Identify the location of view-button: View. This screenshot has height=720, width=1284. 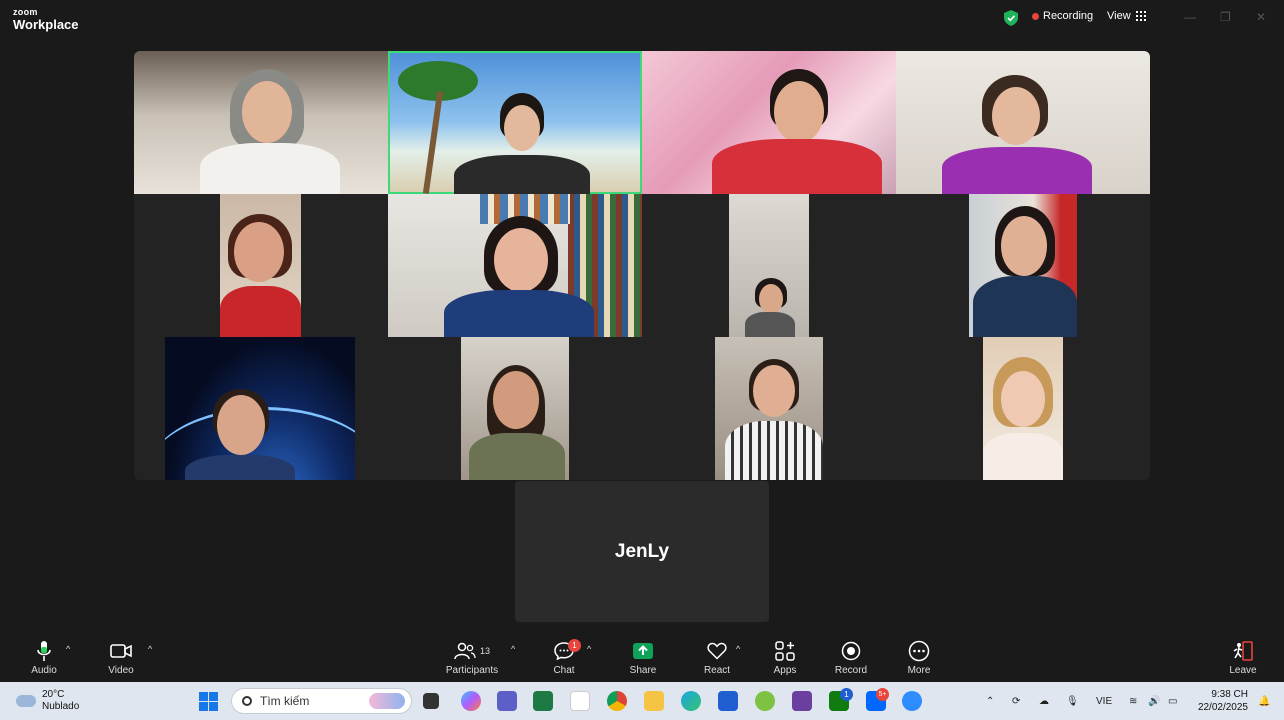
(1126, 16).